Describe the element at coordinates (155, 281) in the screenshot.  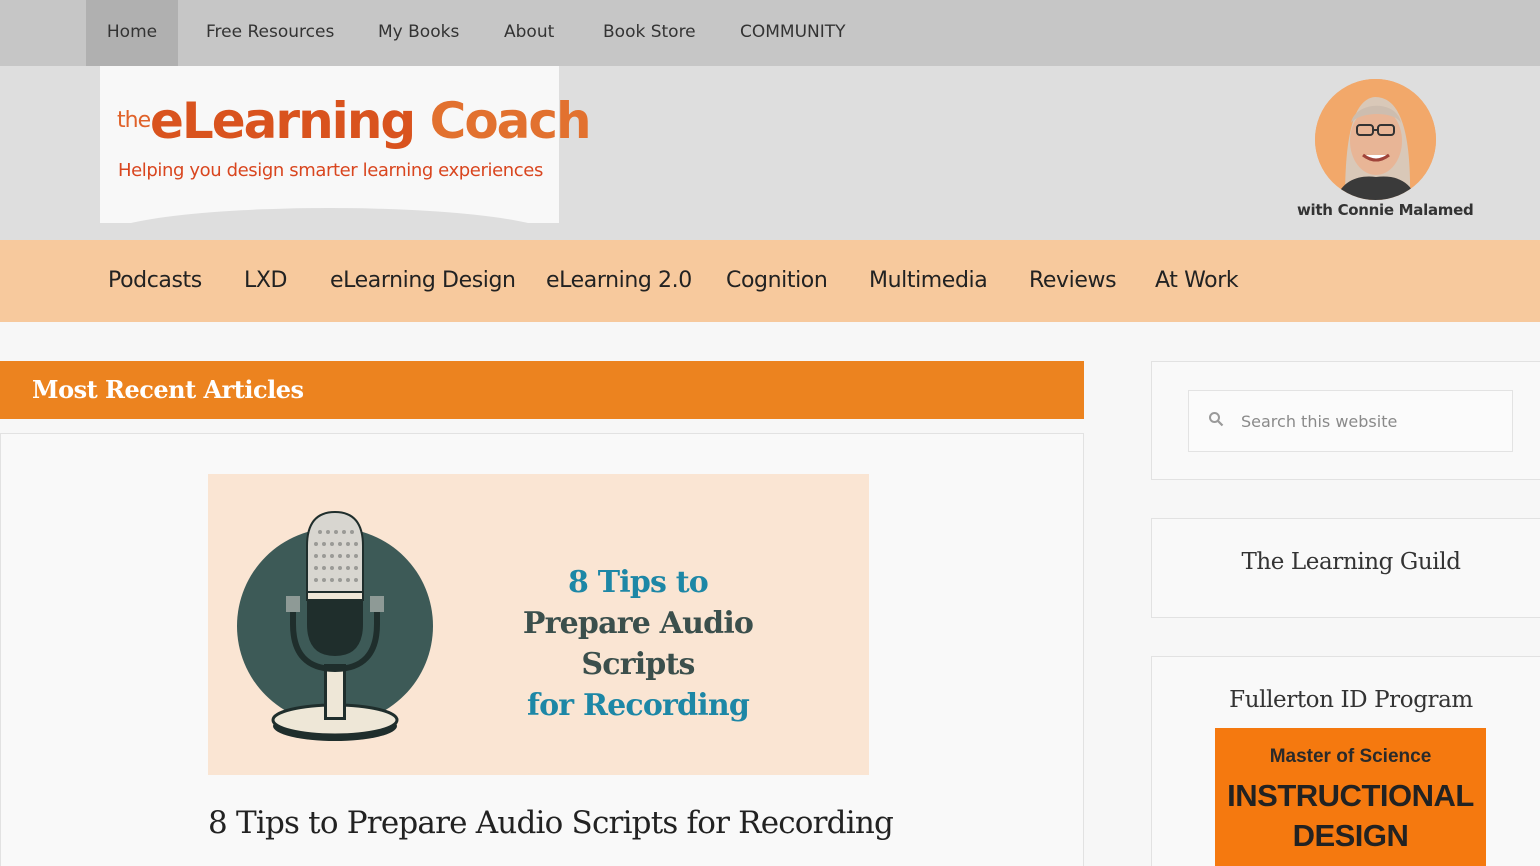
I see `category-podcasts: Podcasts` at that location.